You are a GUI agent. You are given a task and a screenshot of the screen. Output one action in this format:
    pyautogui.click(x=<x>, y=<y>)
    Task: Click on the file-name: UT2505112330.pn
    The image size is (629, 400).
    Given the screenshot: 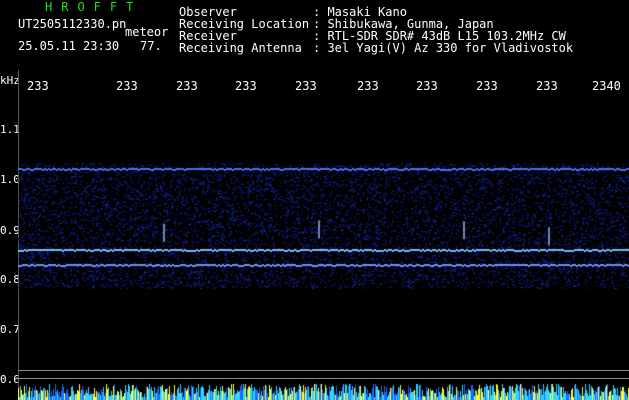 What is the action you would take?
    pyautogui.click(x=72, y=24)
    